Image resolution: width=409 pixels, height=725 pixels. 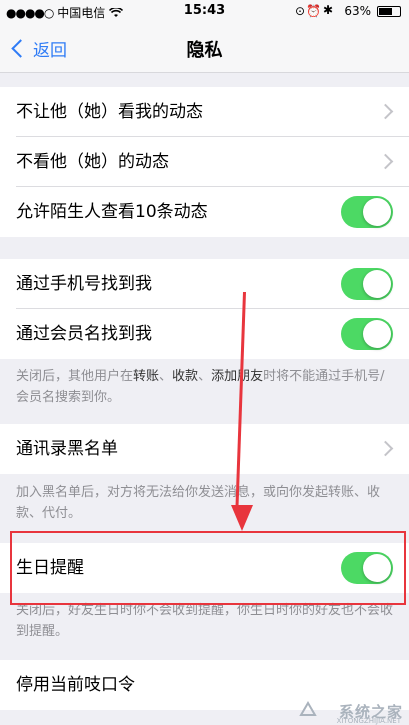 I want to click on row-label: 不看他（她）的动态, so click(x=92, y=162).